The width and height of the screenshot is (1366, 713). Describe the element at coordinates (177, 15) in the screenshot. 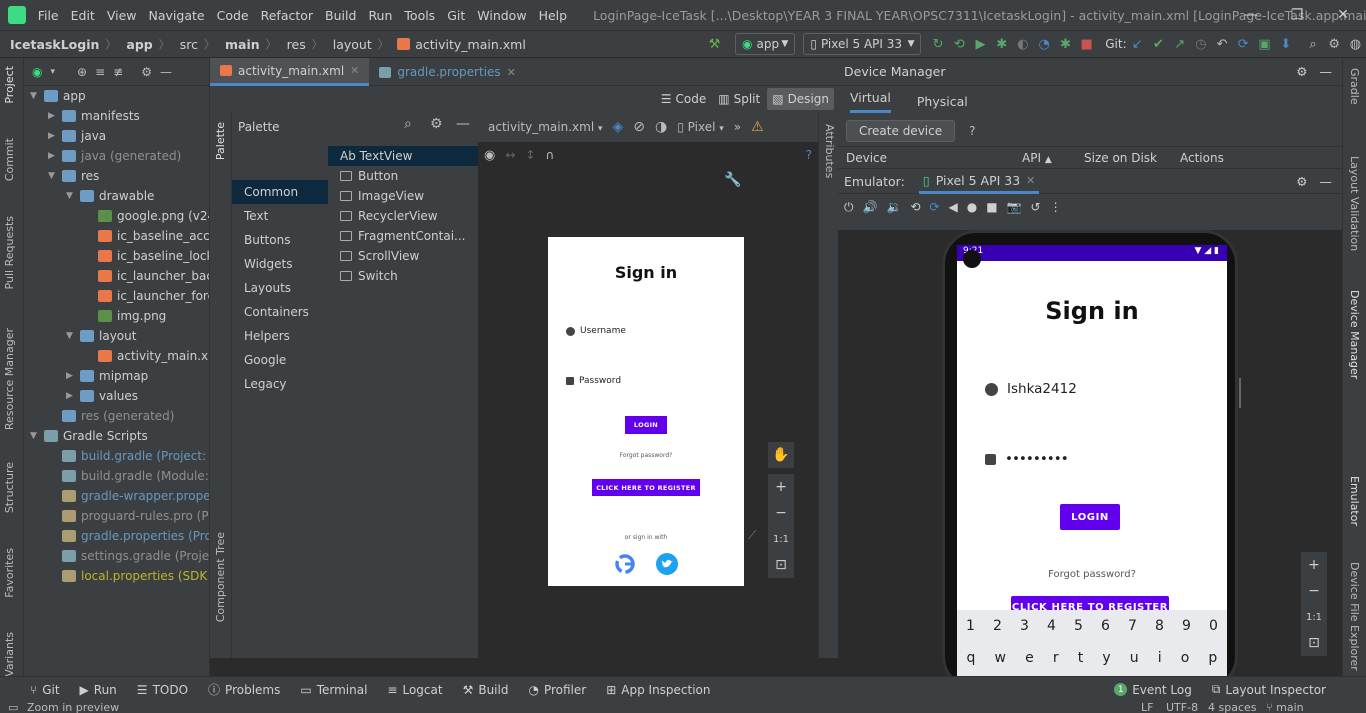

I see `menu-navigate: Navigate` at that location.